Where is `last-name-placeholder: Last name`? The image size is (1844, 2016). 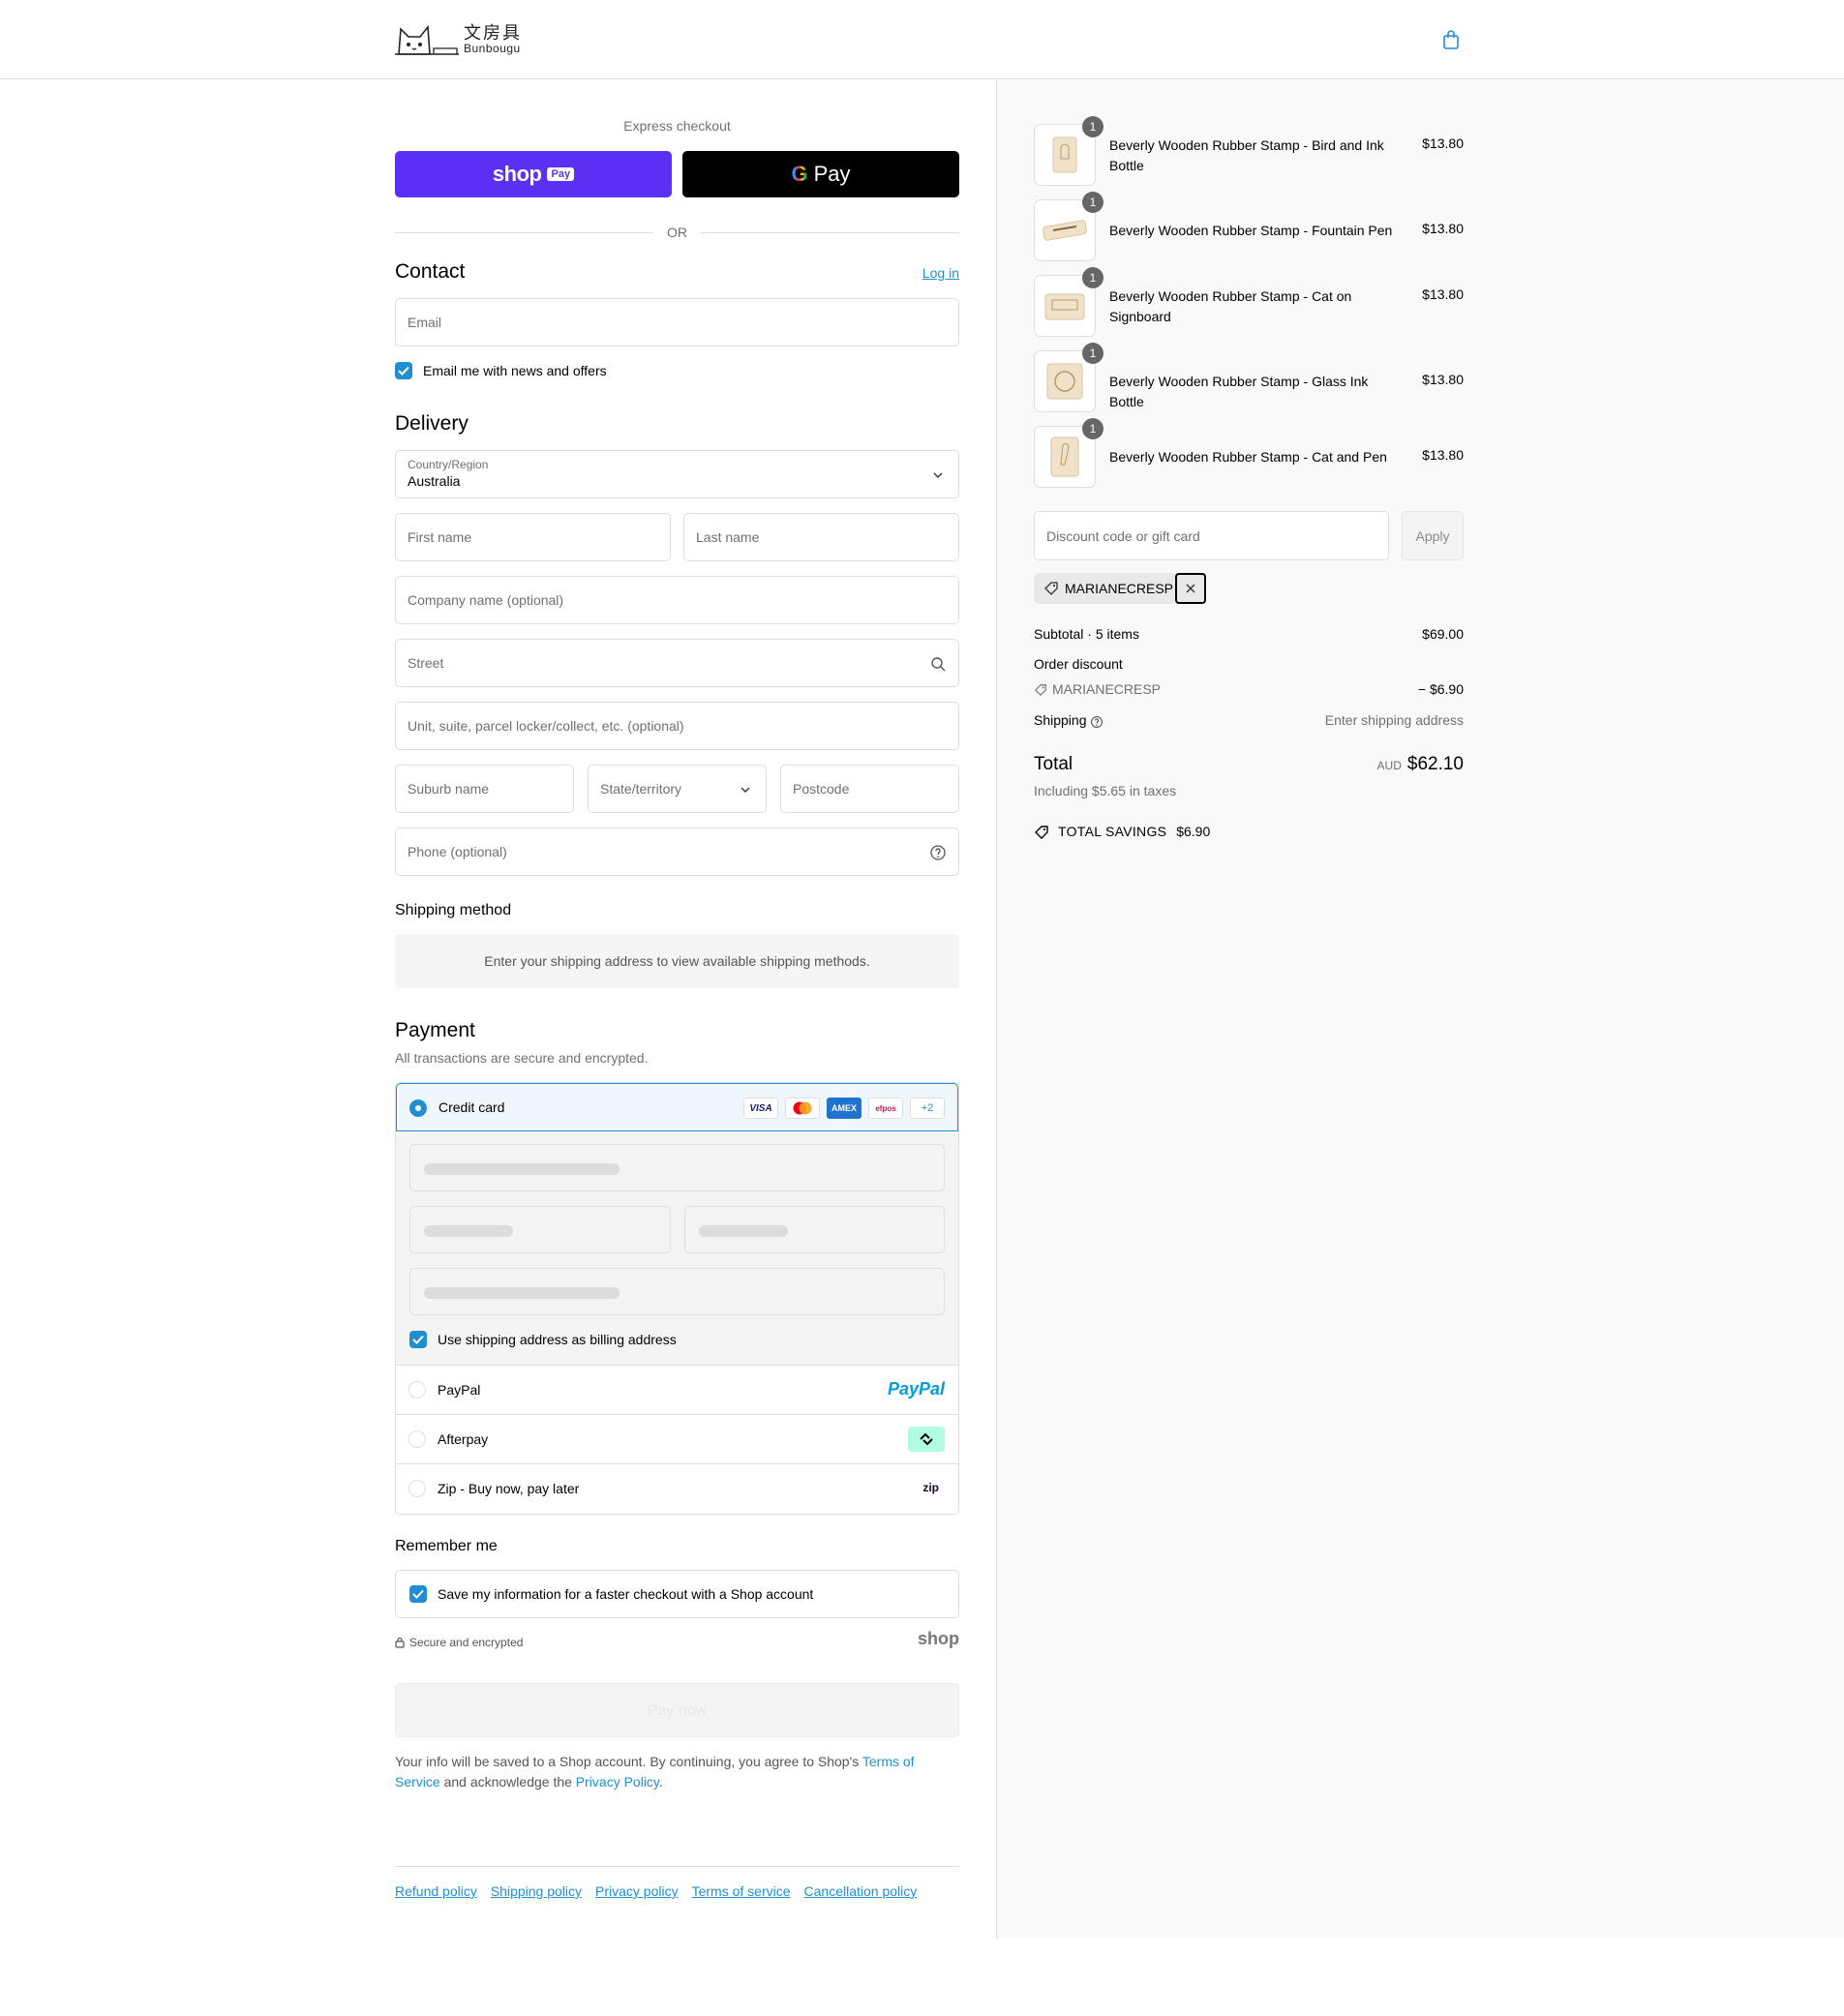
last-name-placeholder: Last name is located at coordinates (728, 537).